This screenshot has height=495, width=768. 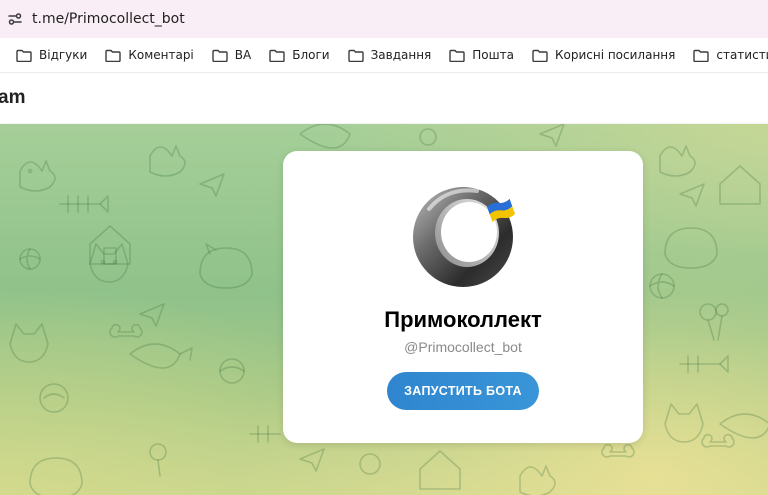 I want to click on bookmark-label: Корисні посилання, so click(x=615, y=55).